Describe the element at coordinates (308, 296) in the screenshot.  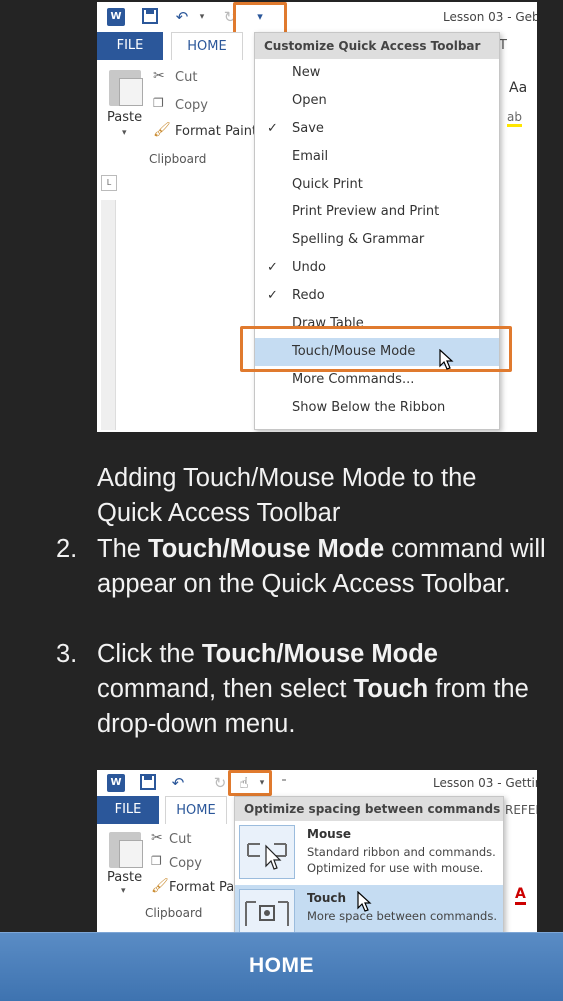
I see `menu-item-label: Redo` at that location.